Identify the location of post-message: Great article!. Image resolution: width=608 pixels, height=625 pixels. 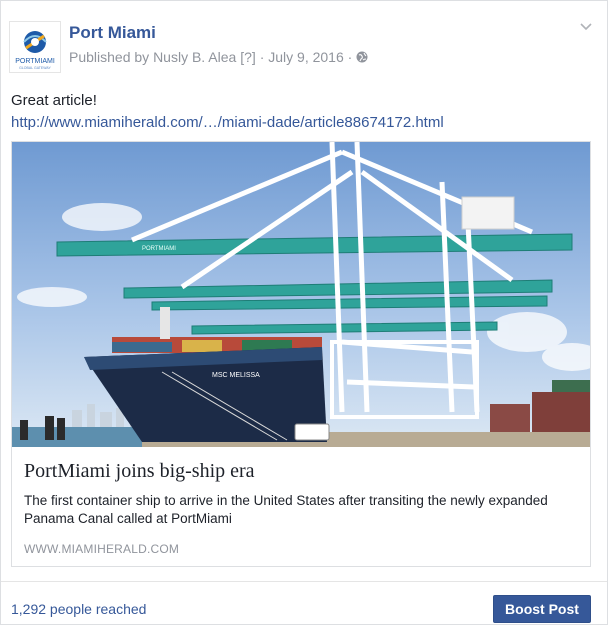
(54, 100).